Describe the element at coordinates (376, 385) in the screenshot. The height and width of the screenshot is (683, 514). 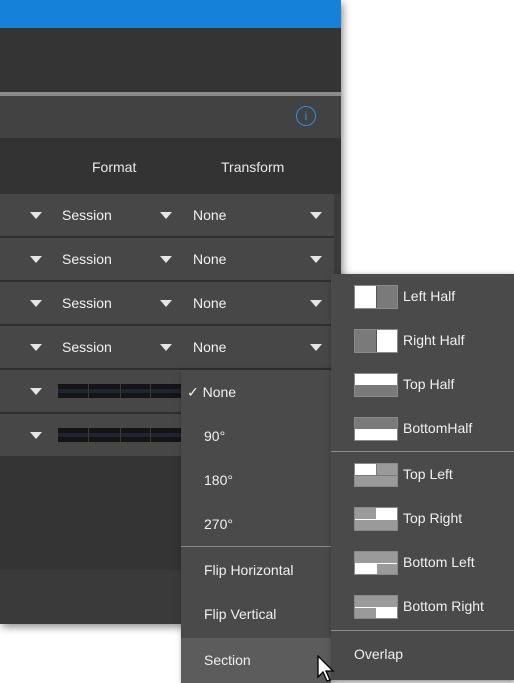
I see `top-half-icon` at that location.